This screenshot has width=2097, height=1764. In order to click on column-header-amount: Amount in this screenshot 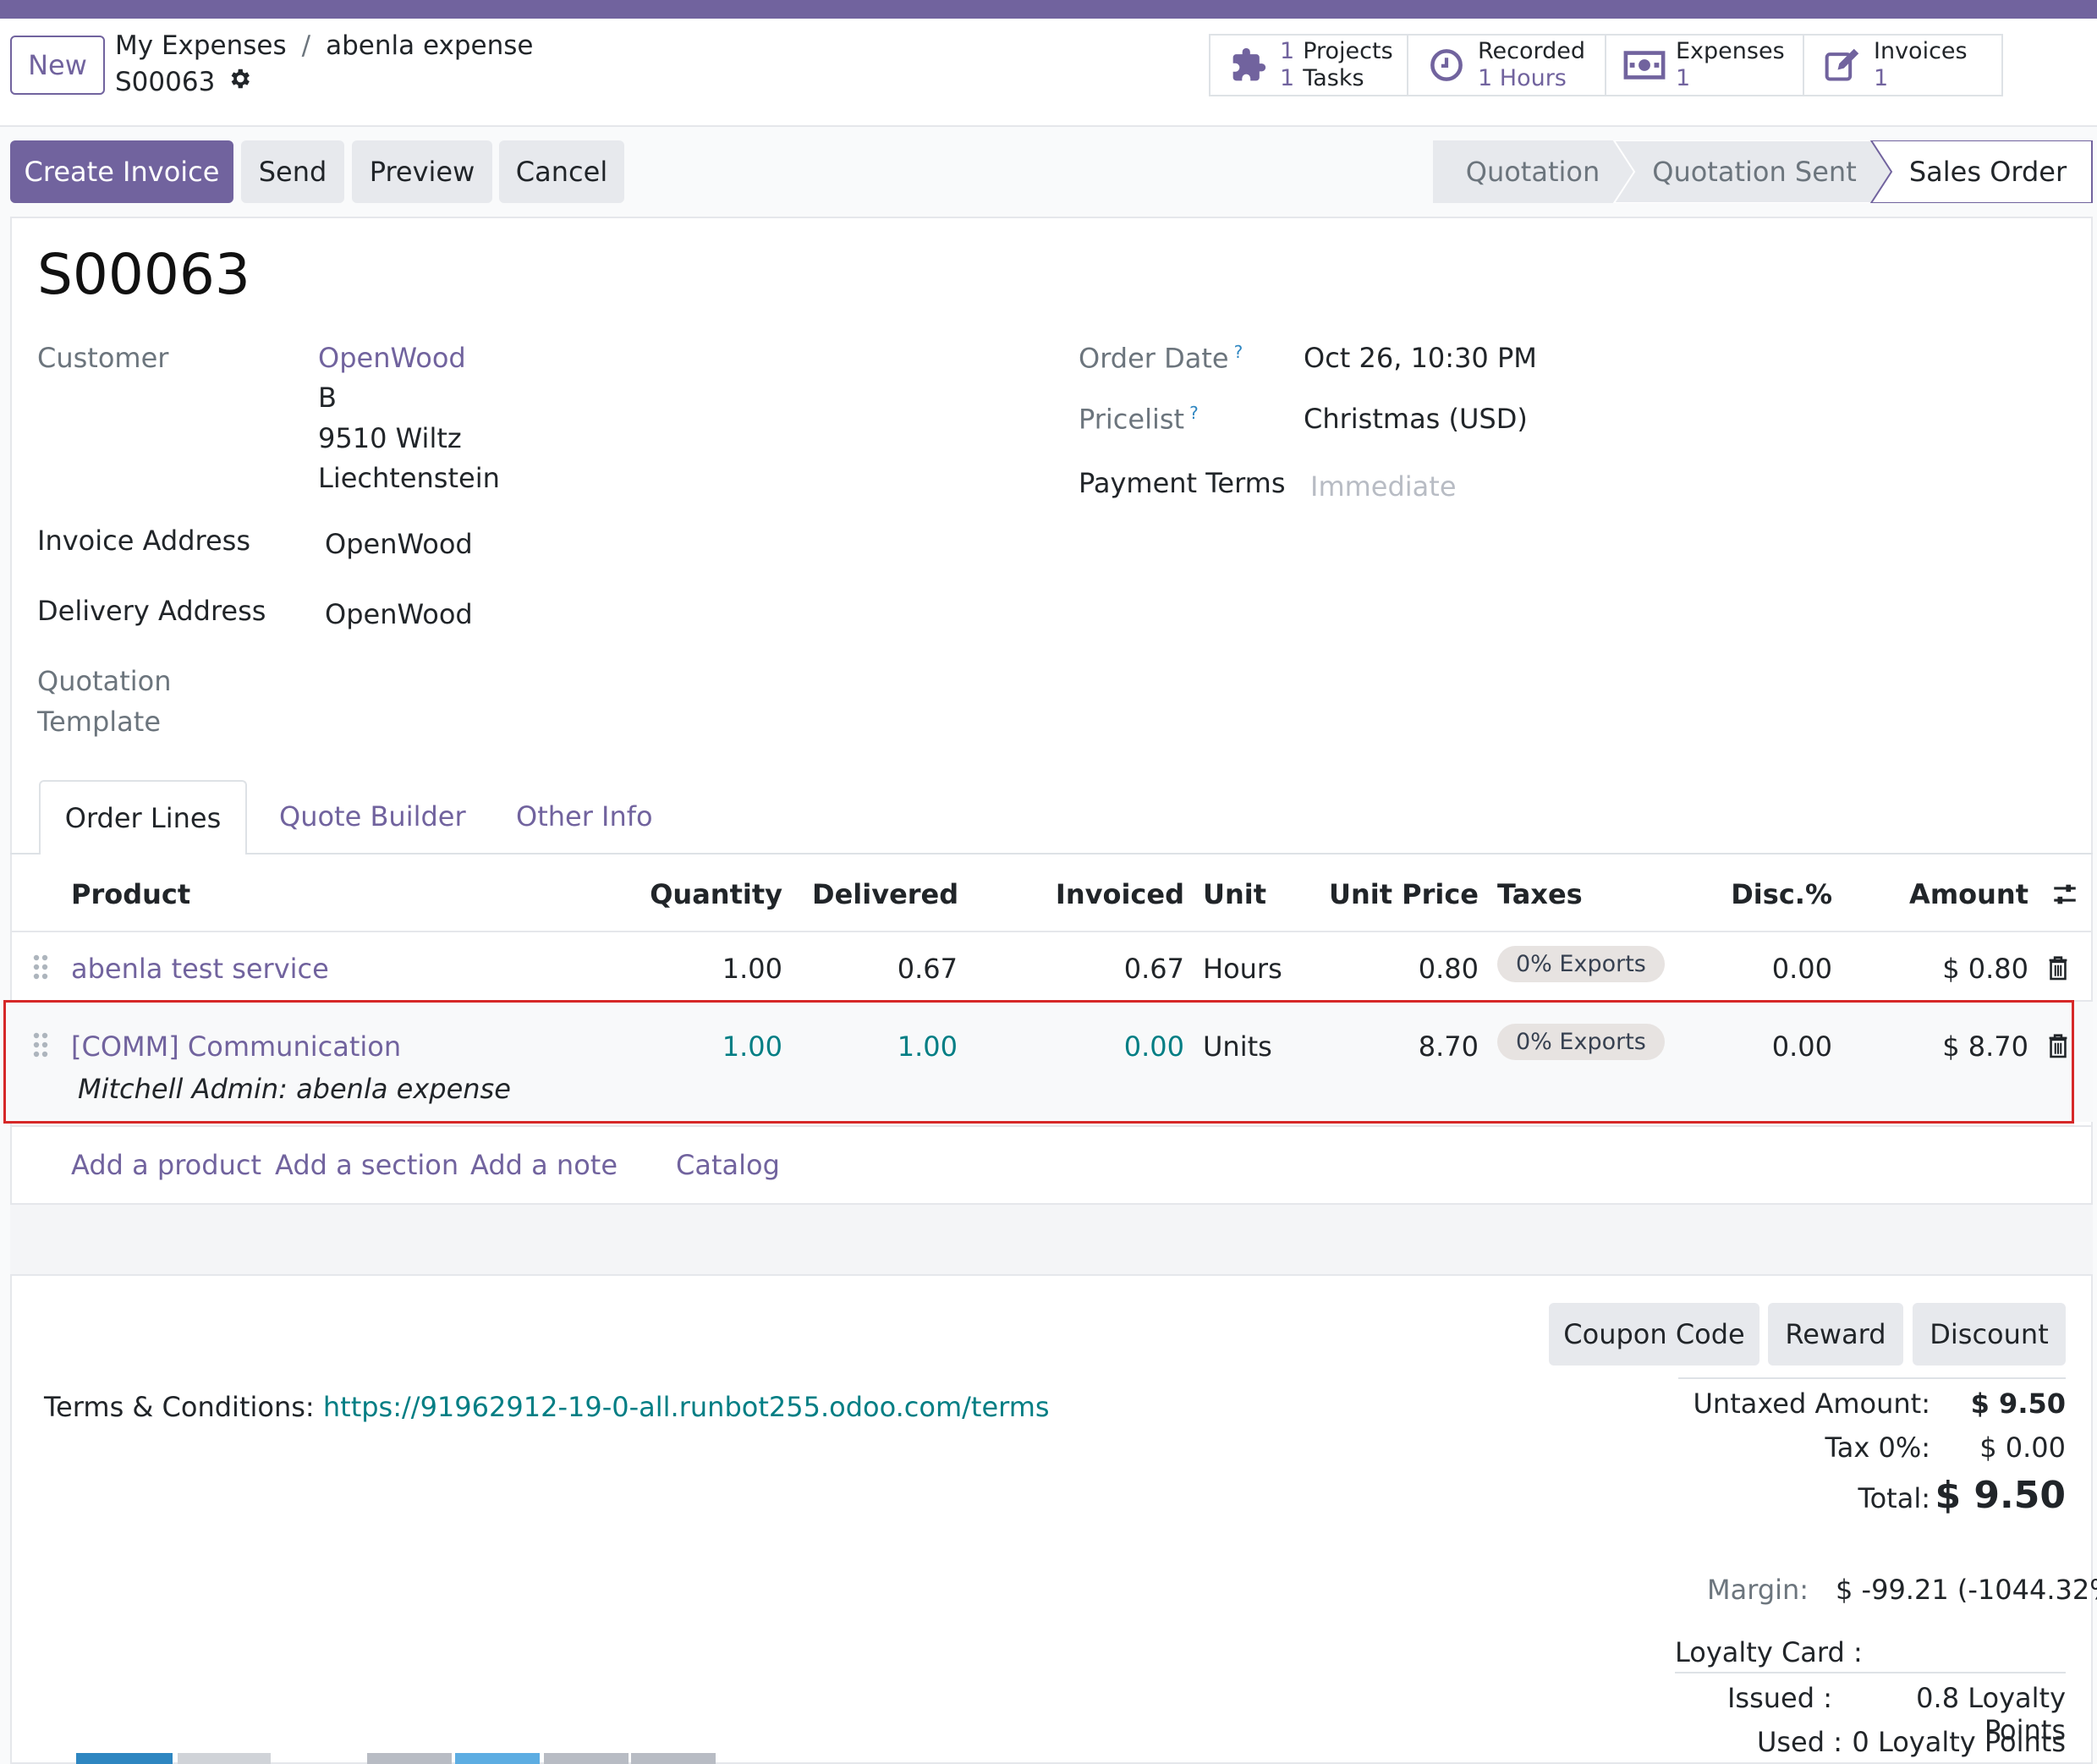, I will do `click(1957, 894)`.